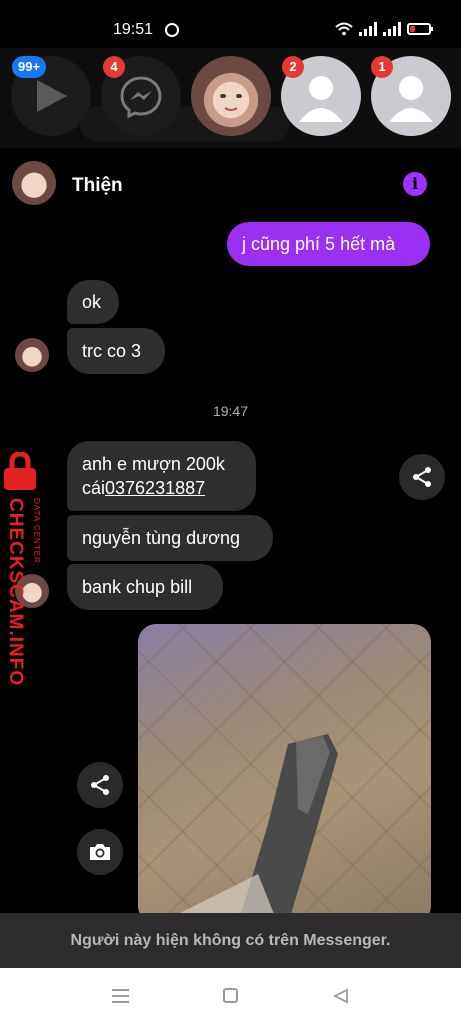  I want to click on message-outgoing: j cũng phí 5 hết mà, so click(328, 244).